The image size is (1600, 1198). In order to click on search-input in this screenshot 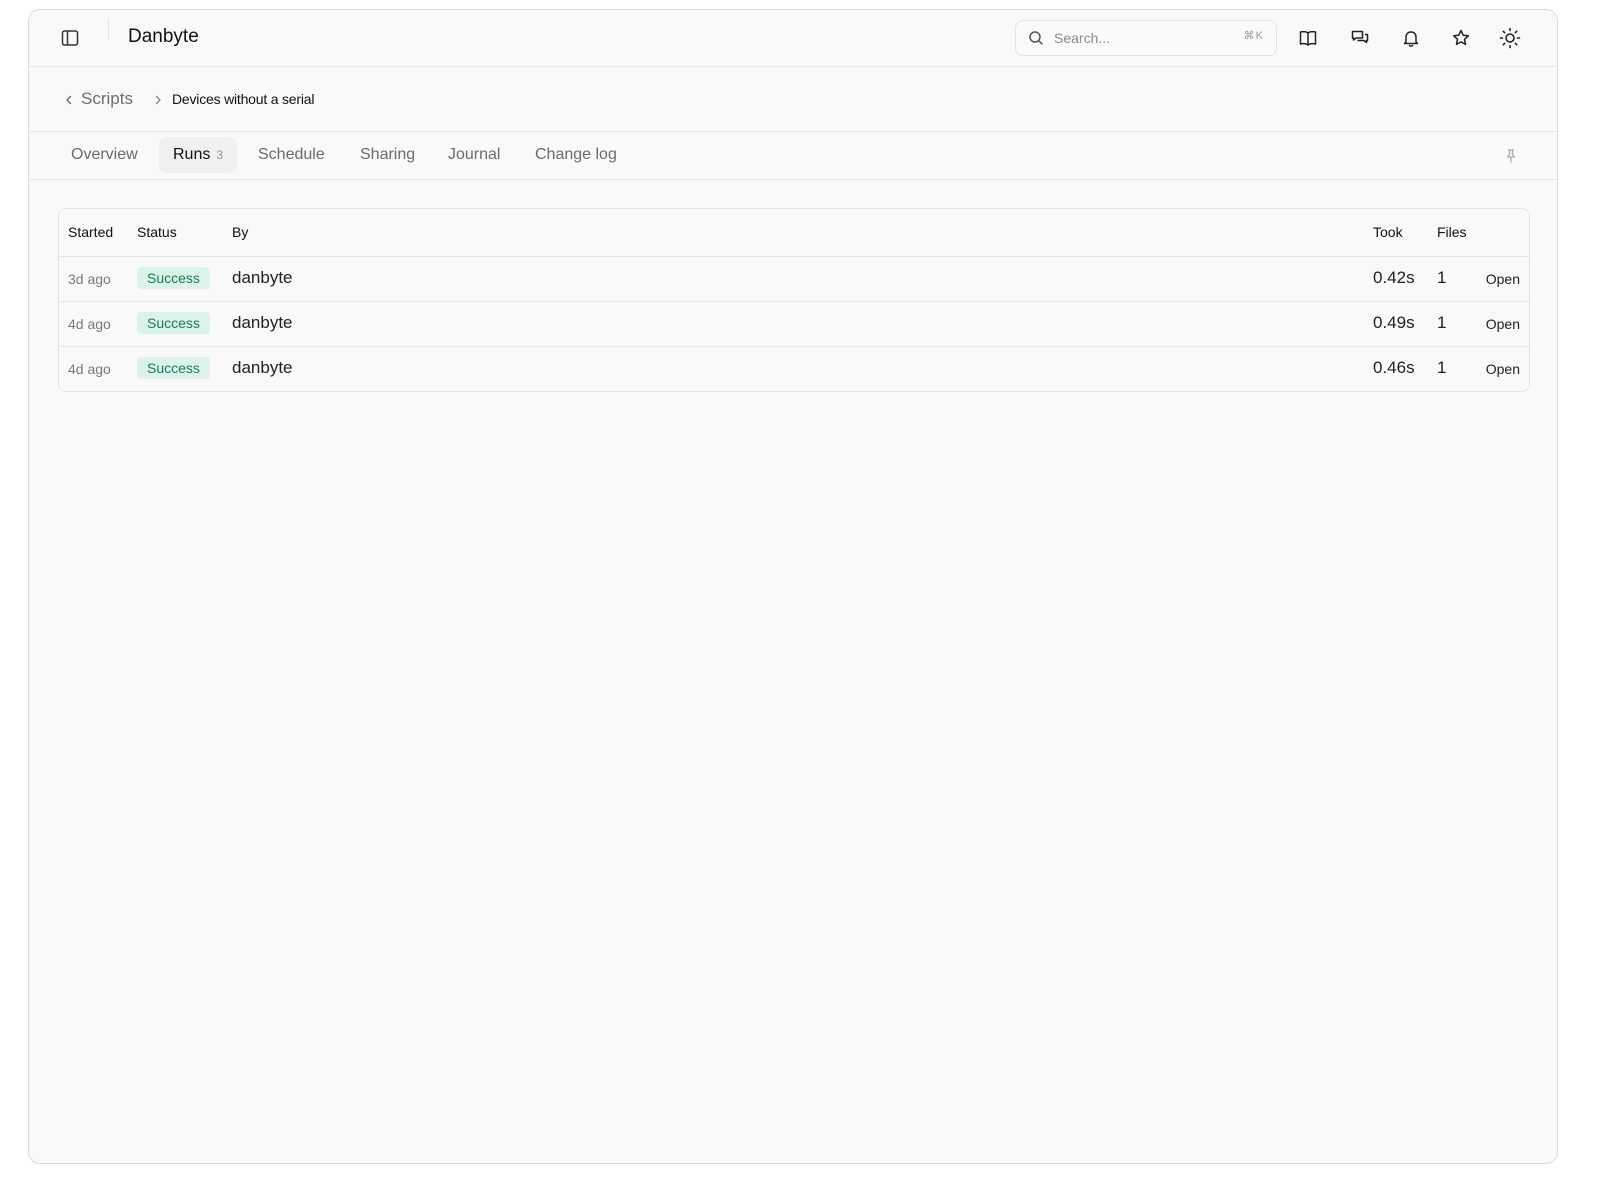, I will do `click(1144, 38)`.